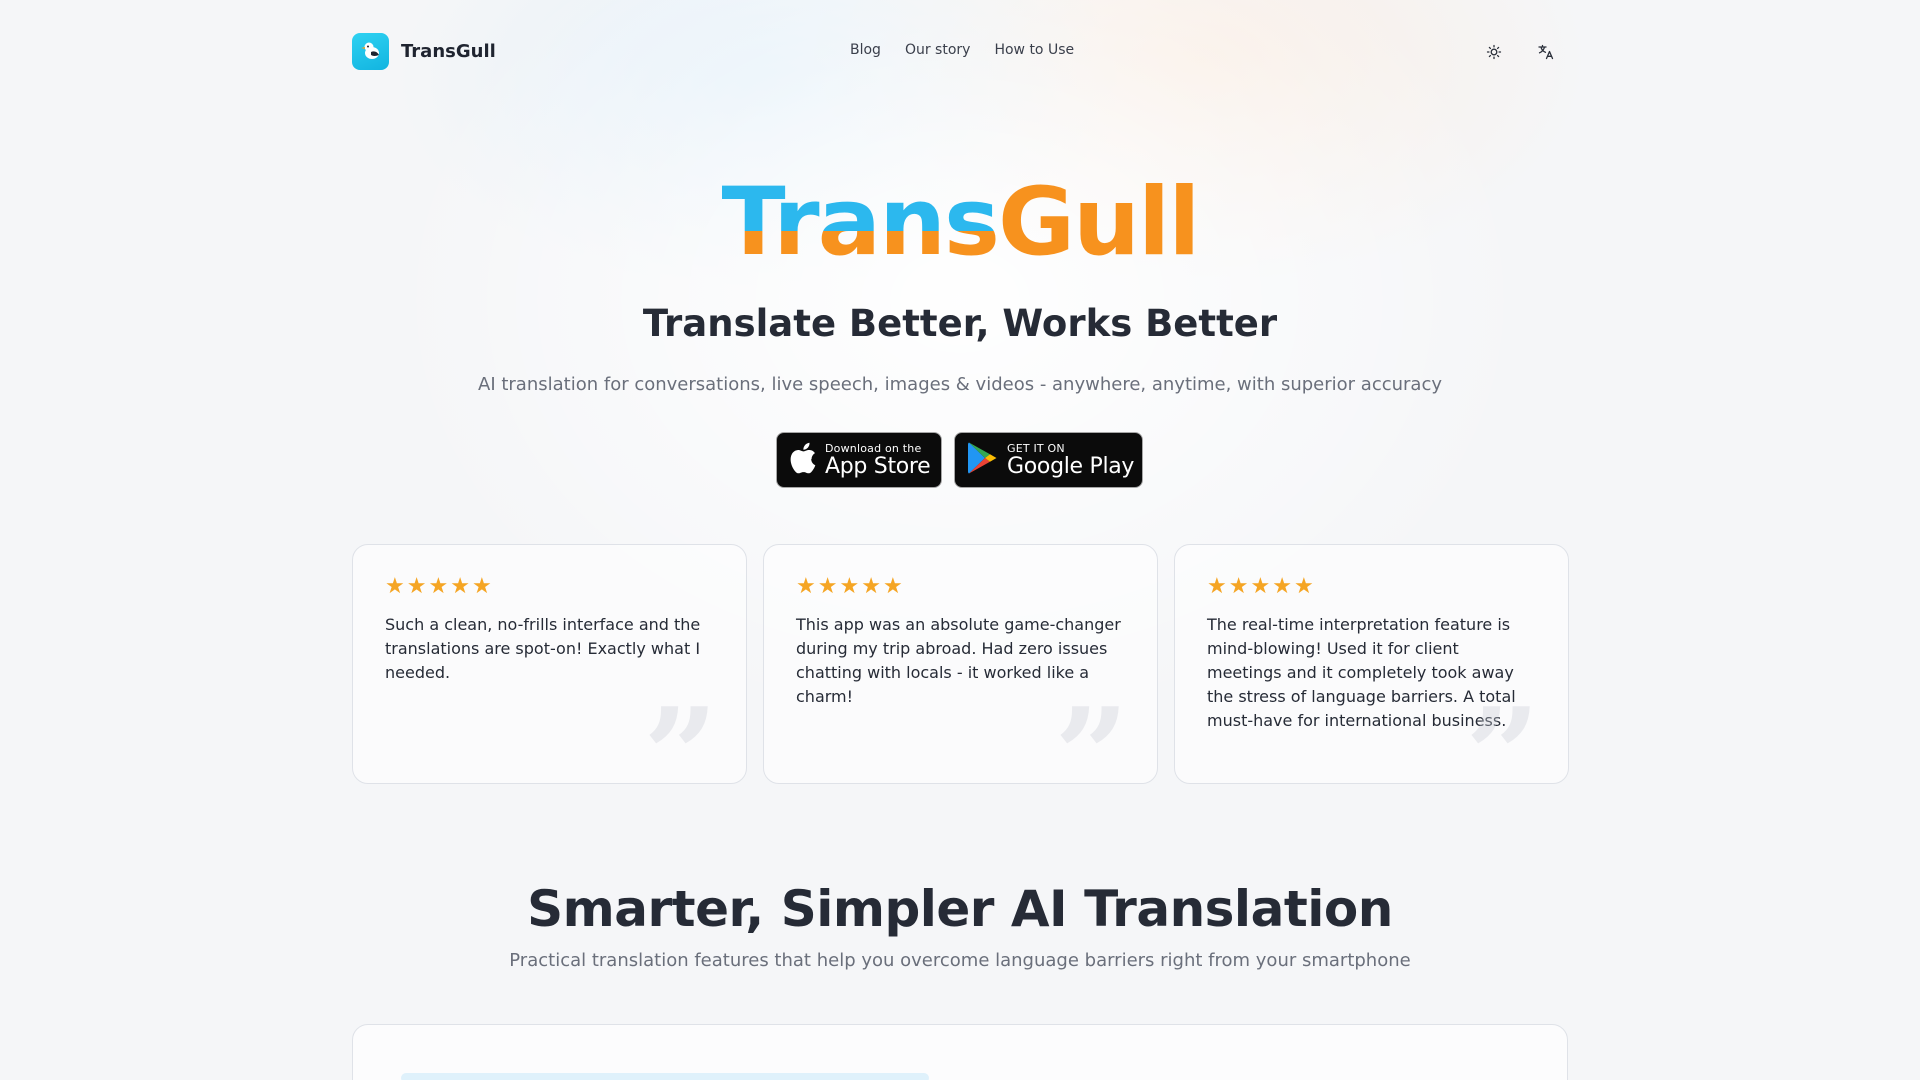  Describe the element at coordinates (860, 222) in the screenshot. I see `hero-title-trans: Trans` at that location.